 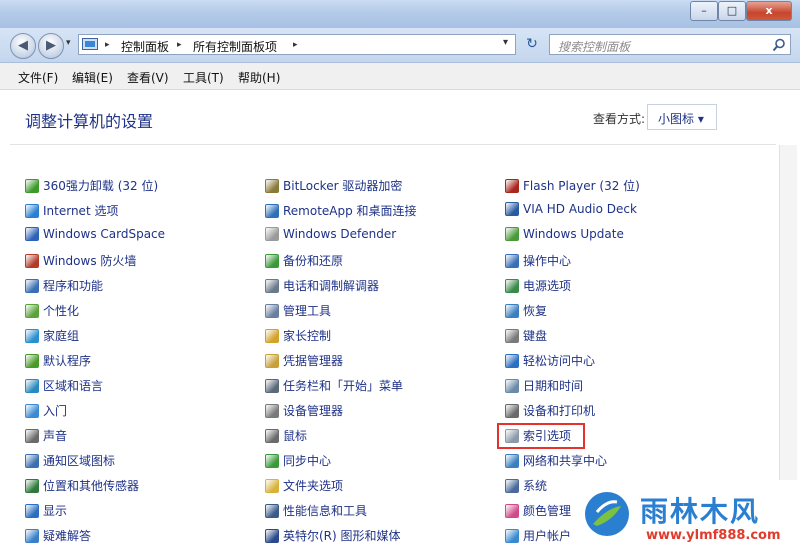 I want to click on minimize-button: –, so click(x=704, y=11).